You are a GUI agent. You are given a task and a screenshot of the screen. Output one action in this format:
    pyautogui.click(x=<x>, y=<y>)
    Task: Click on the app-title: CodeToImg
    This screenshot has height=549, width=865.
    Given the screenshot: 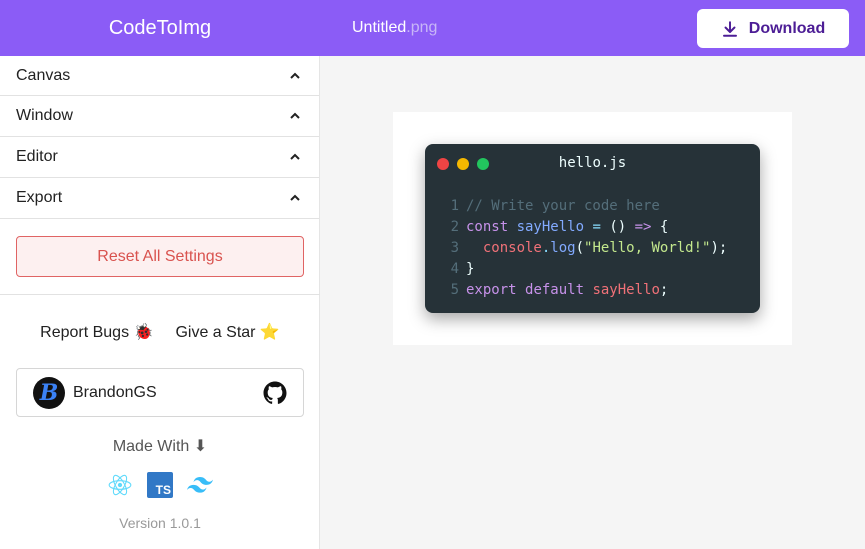 What is the action you would take?
    pyautogui.click(x=160, y=27)
    